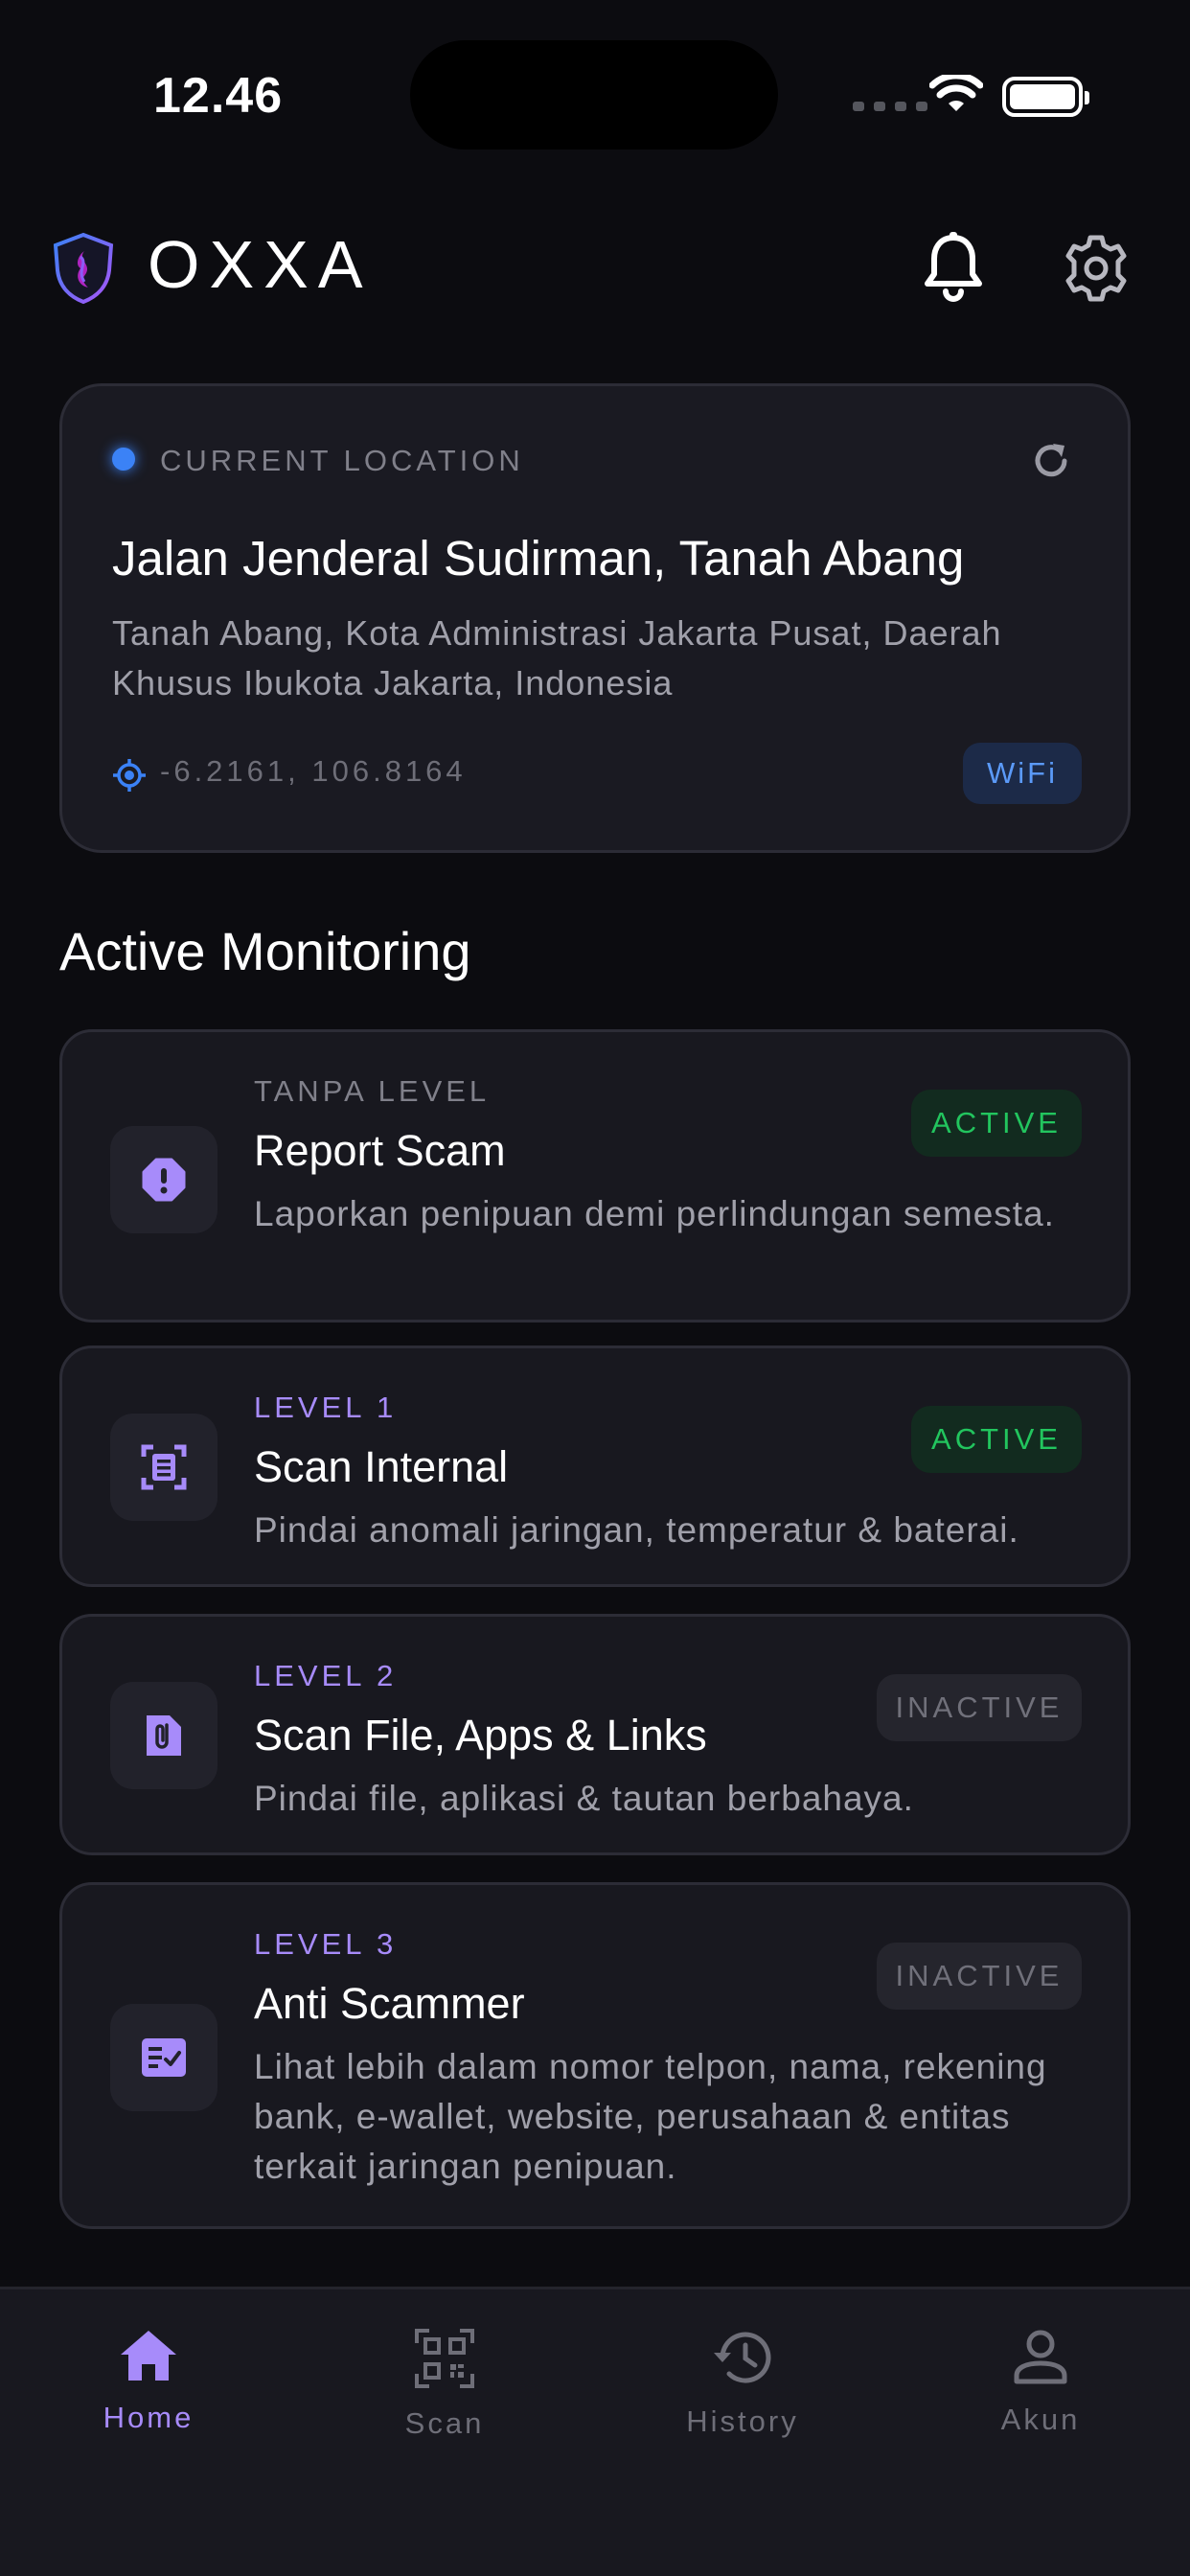  What do you see at coordinates (373, 1091) in the screenshot?
I see `monitor-level: TANPA LEVEL` at bounding box center [373, 1091].